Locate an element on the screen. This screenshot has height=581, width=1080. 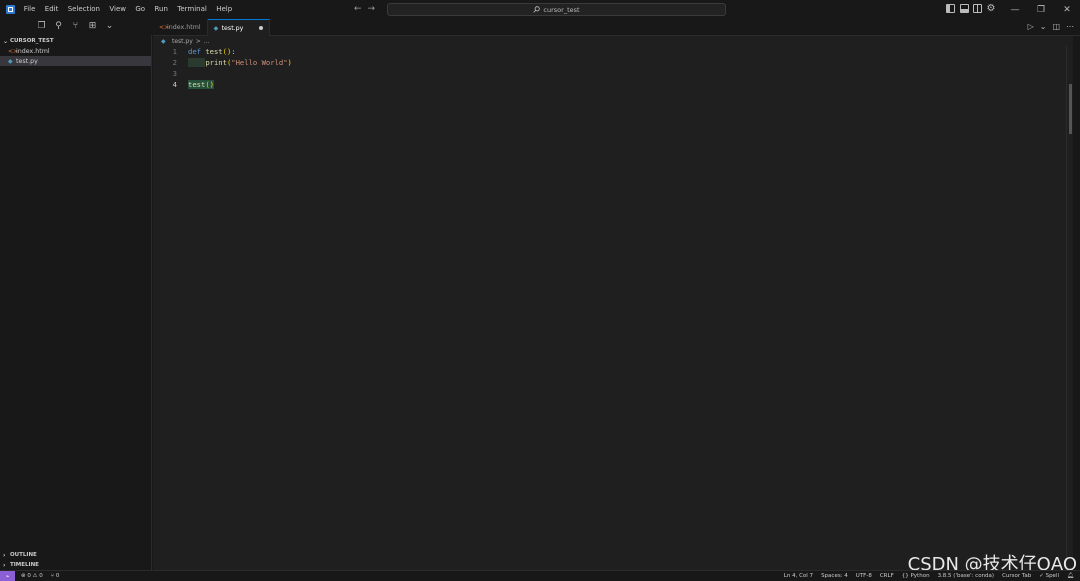
status-left: ⊗ 0 ⚠ 0 ⑂ 0 is located at coordinates (40, 576).